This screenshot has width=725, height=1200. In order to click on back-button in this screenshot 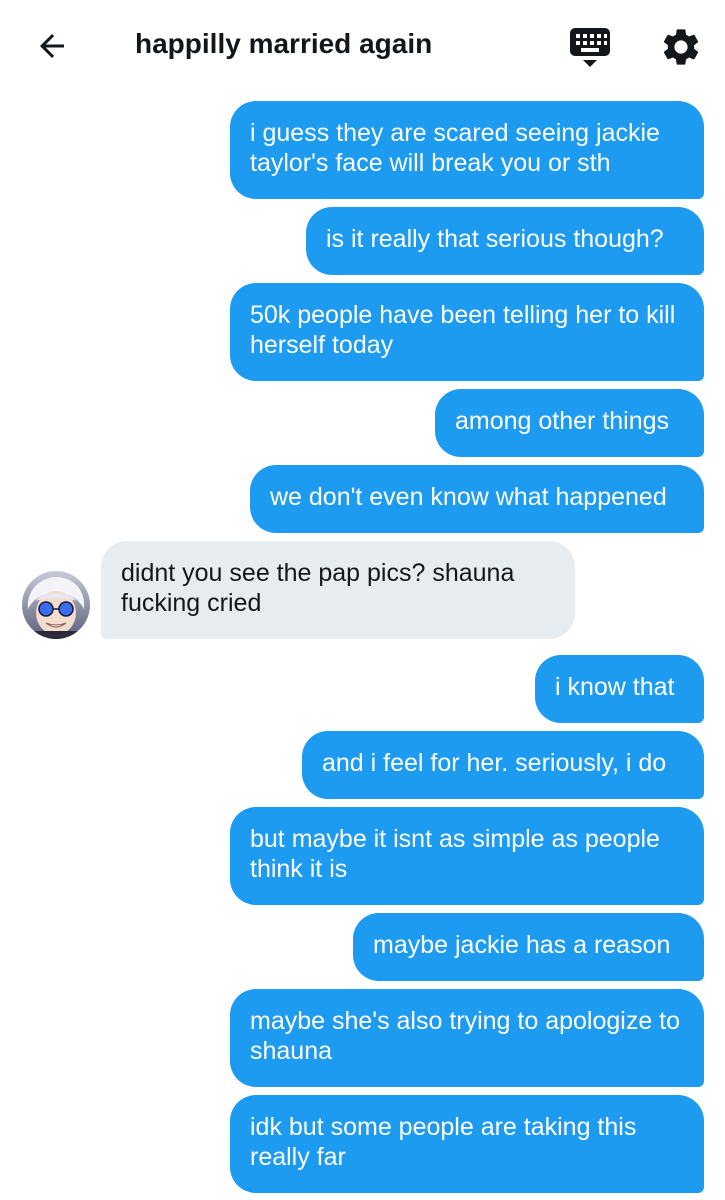, I will do `click(52, 46)`.